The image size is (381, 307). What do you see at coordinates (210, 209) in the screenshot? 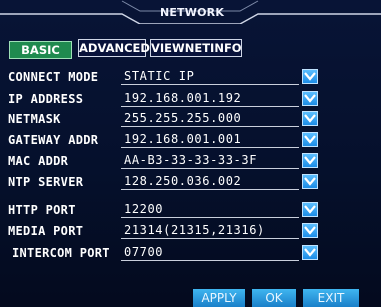
I see `http-port-input: 12200` at bounding box center [210, 209].